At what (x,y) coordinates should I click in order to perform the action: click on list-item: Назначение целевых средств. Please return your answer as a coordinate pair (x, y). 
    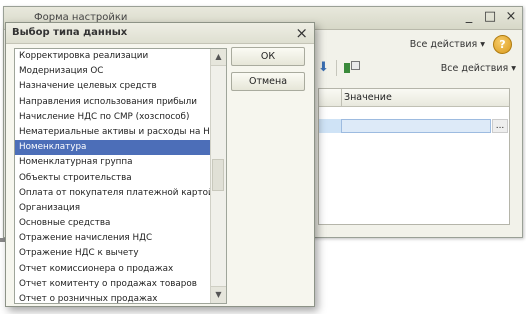
    Looking at the image, I should click on (113, 86).